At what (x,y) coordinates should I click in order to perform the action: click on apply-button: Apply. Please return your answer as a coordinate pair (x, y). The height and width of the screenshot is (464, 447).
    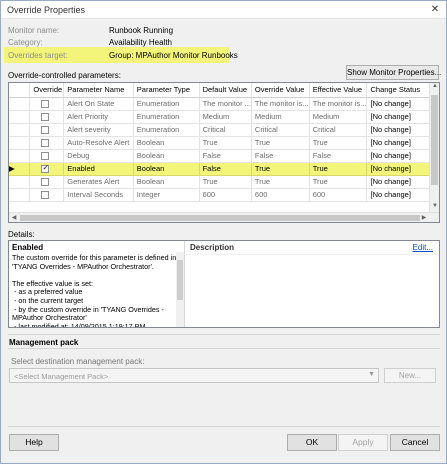
    Looking at the image, I should click on (363, 442).